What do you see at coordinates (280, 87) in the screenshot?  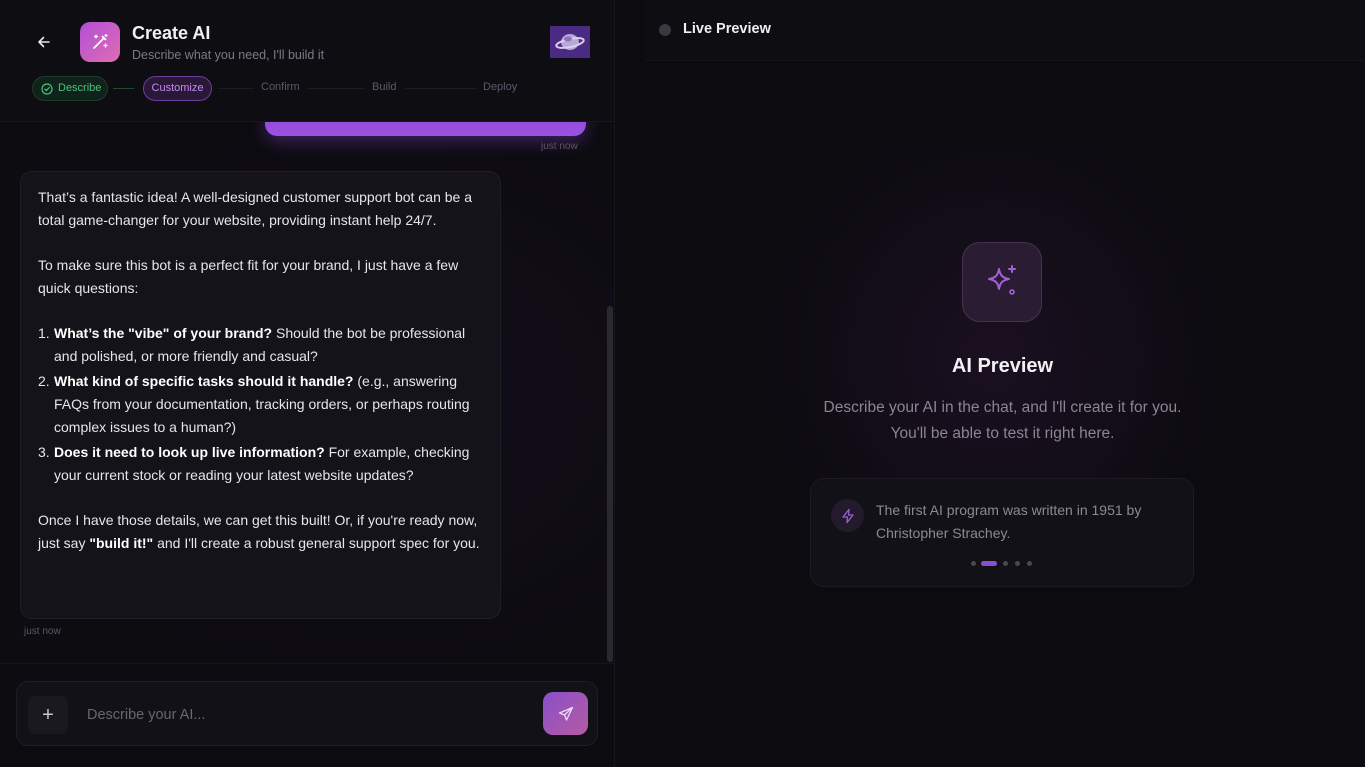 I see `step-confirm: Confirm` at bounding box center [280, 87].